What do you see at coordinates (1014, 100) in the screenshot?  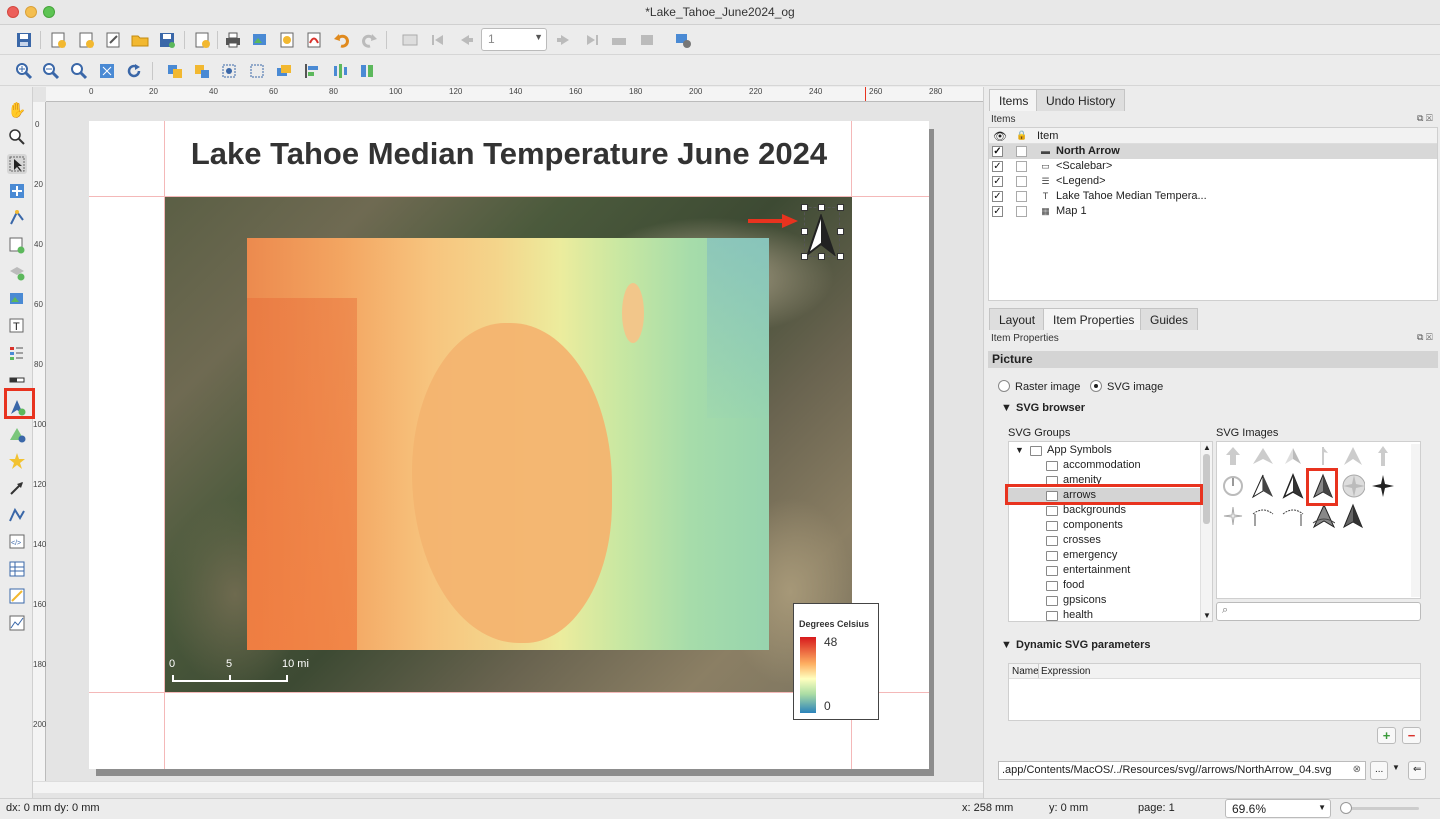 I see `tab-items: Items` at bounding box center [1014, 100].